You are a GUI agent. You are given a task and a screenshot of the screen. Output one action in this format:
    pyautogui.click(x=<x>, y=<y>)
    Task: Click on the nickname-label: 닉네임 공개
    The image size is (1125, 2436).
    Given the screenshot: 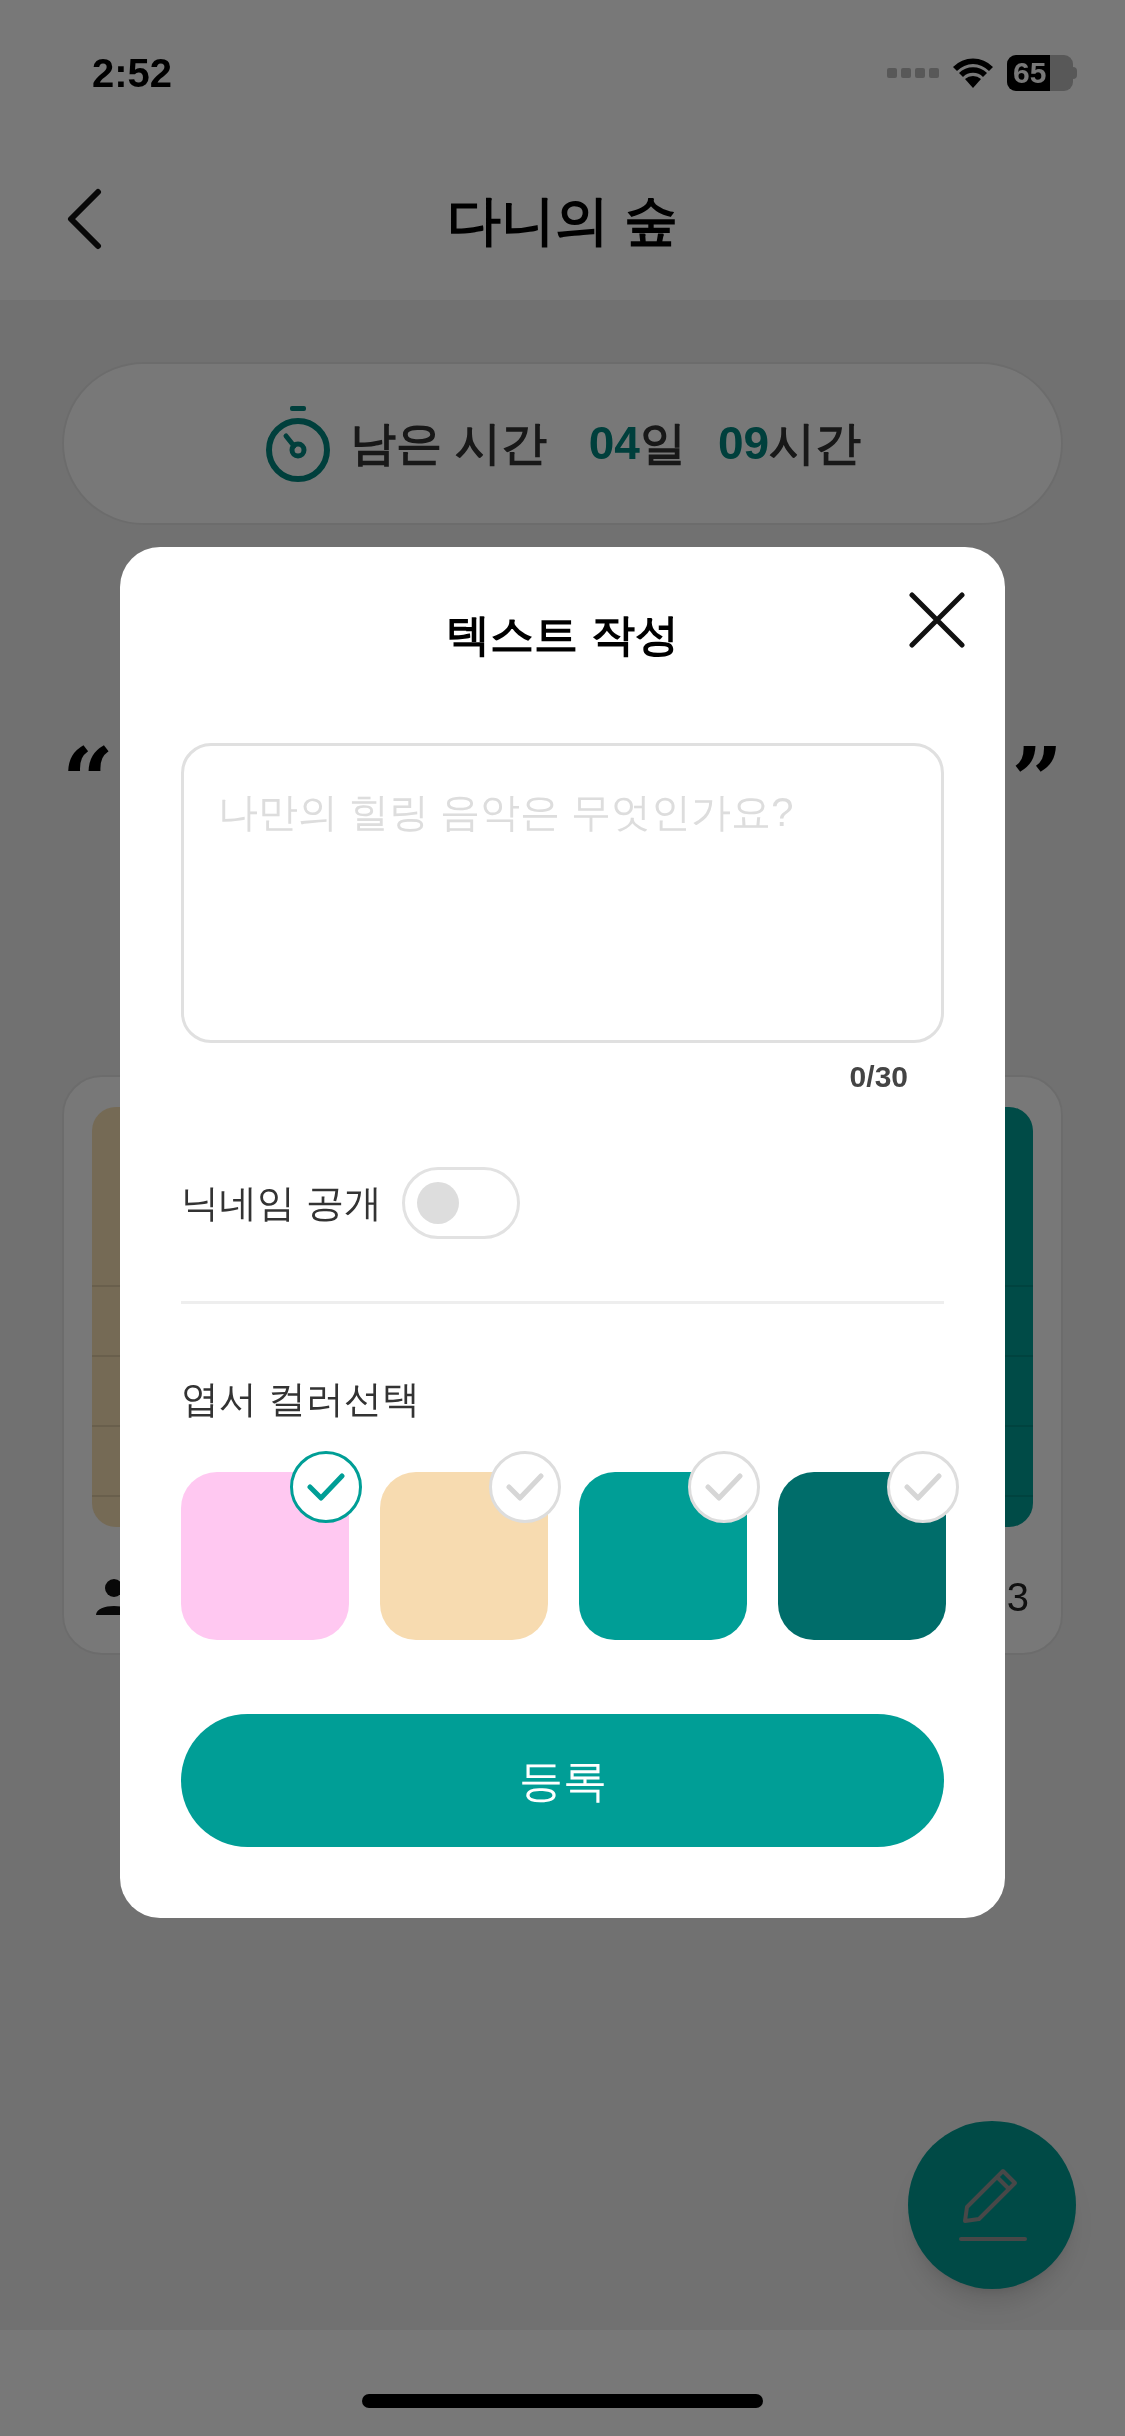 What is the action you would take?
    pyautogui.click(x=281, y=1203)
    